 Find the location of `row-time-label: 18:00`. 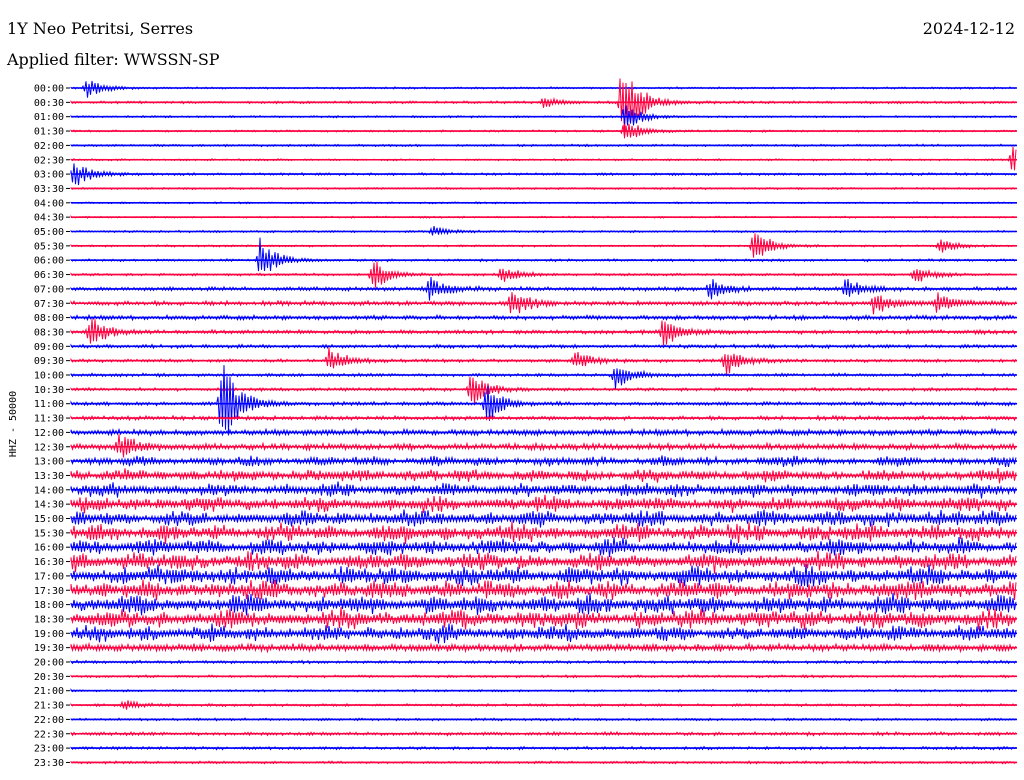

row-time-label: 18:00 is located at coordinates (49, 605).